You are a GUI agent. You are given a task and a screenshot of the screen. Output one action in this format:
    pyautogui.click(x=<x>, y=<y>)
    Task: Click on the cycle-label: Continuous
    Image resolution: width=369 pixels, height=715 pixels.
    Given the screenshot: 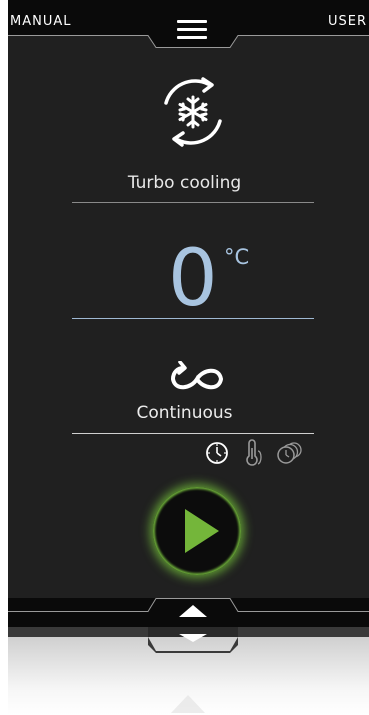 What is the action you would take?
    pyautogui.click(x=184, y=413)
    